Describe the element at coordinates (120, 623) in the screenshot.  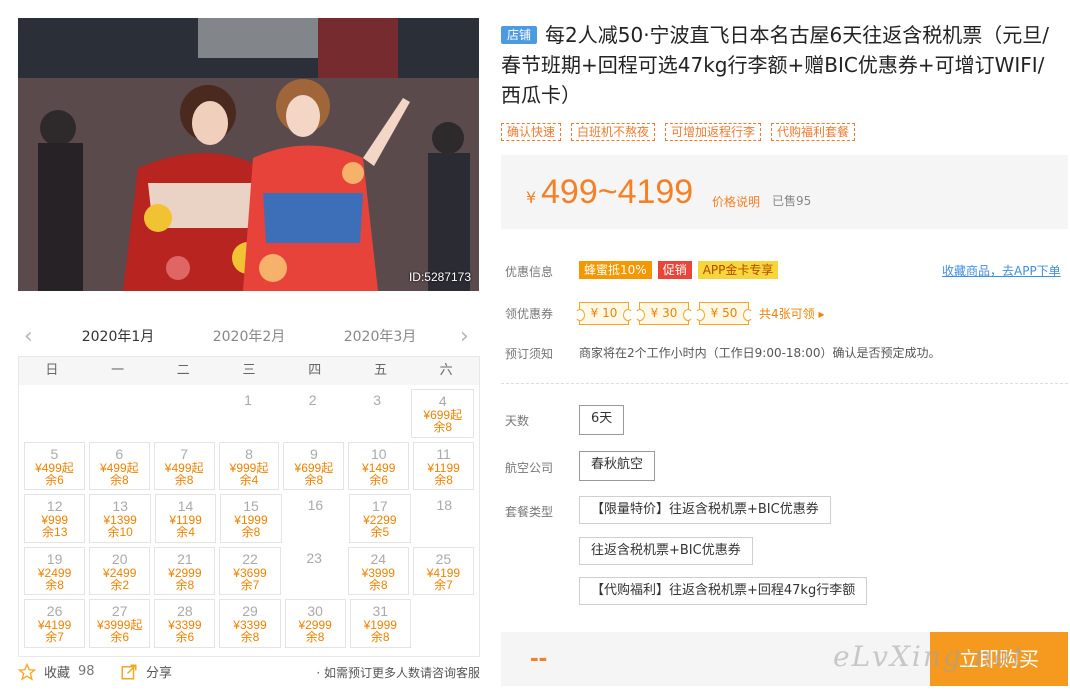
I see `calendar-day-27: 27 ¥3999起 余6` at that location.